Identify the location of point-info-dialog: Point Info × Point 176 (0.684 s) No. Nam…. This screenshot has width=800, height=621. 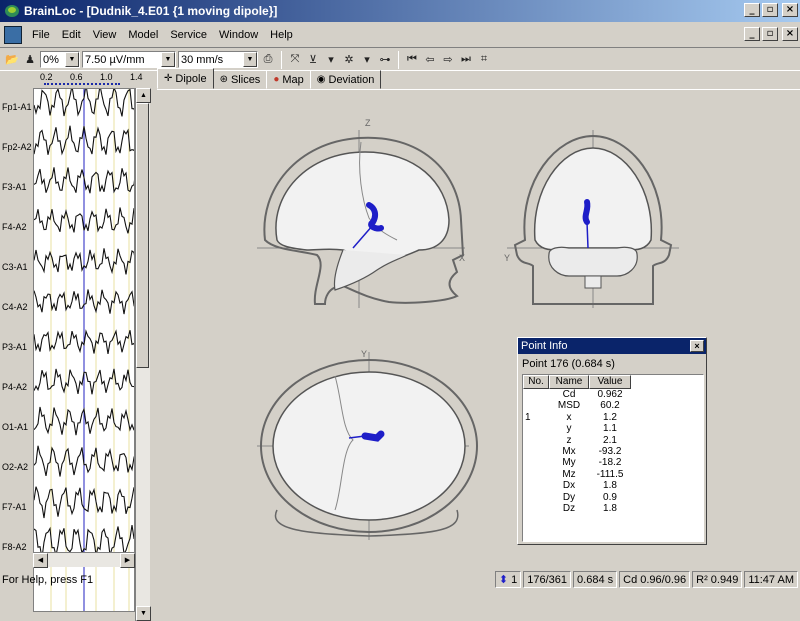
(612, 441).